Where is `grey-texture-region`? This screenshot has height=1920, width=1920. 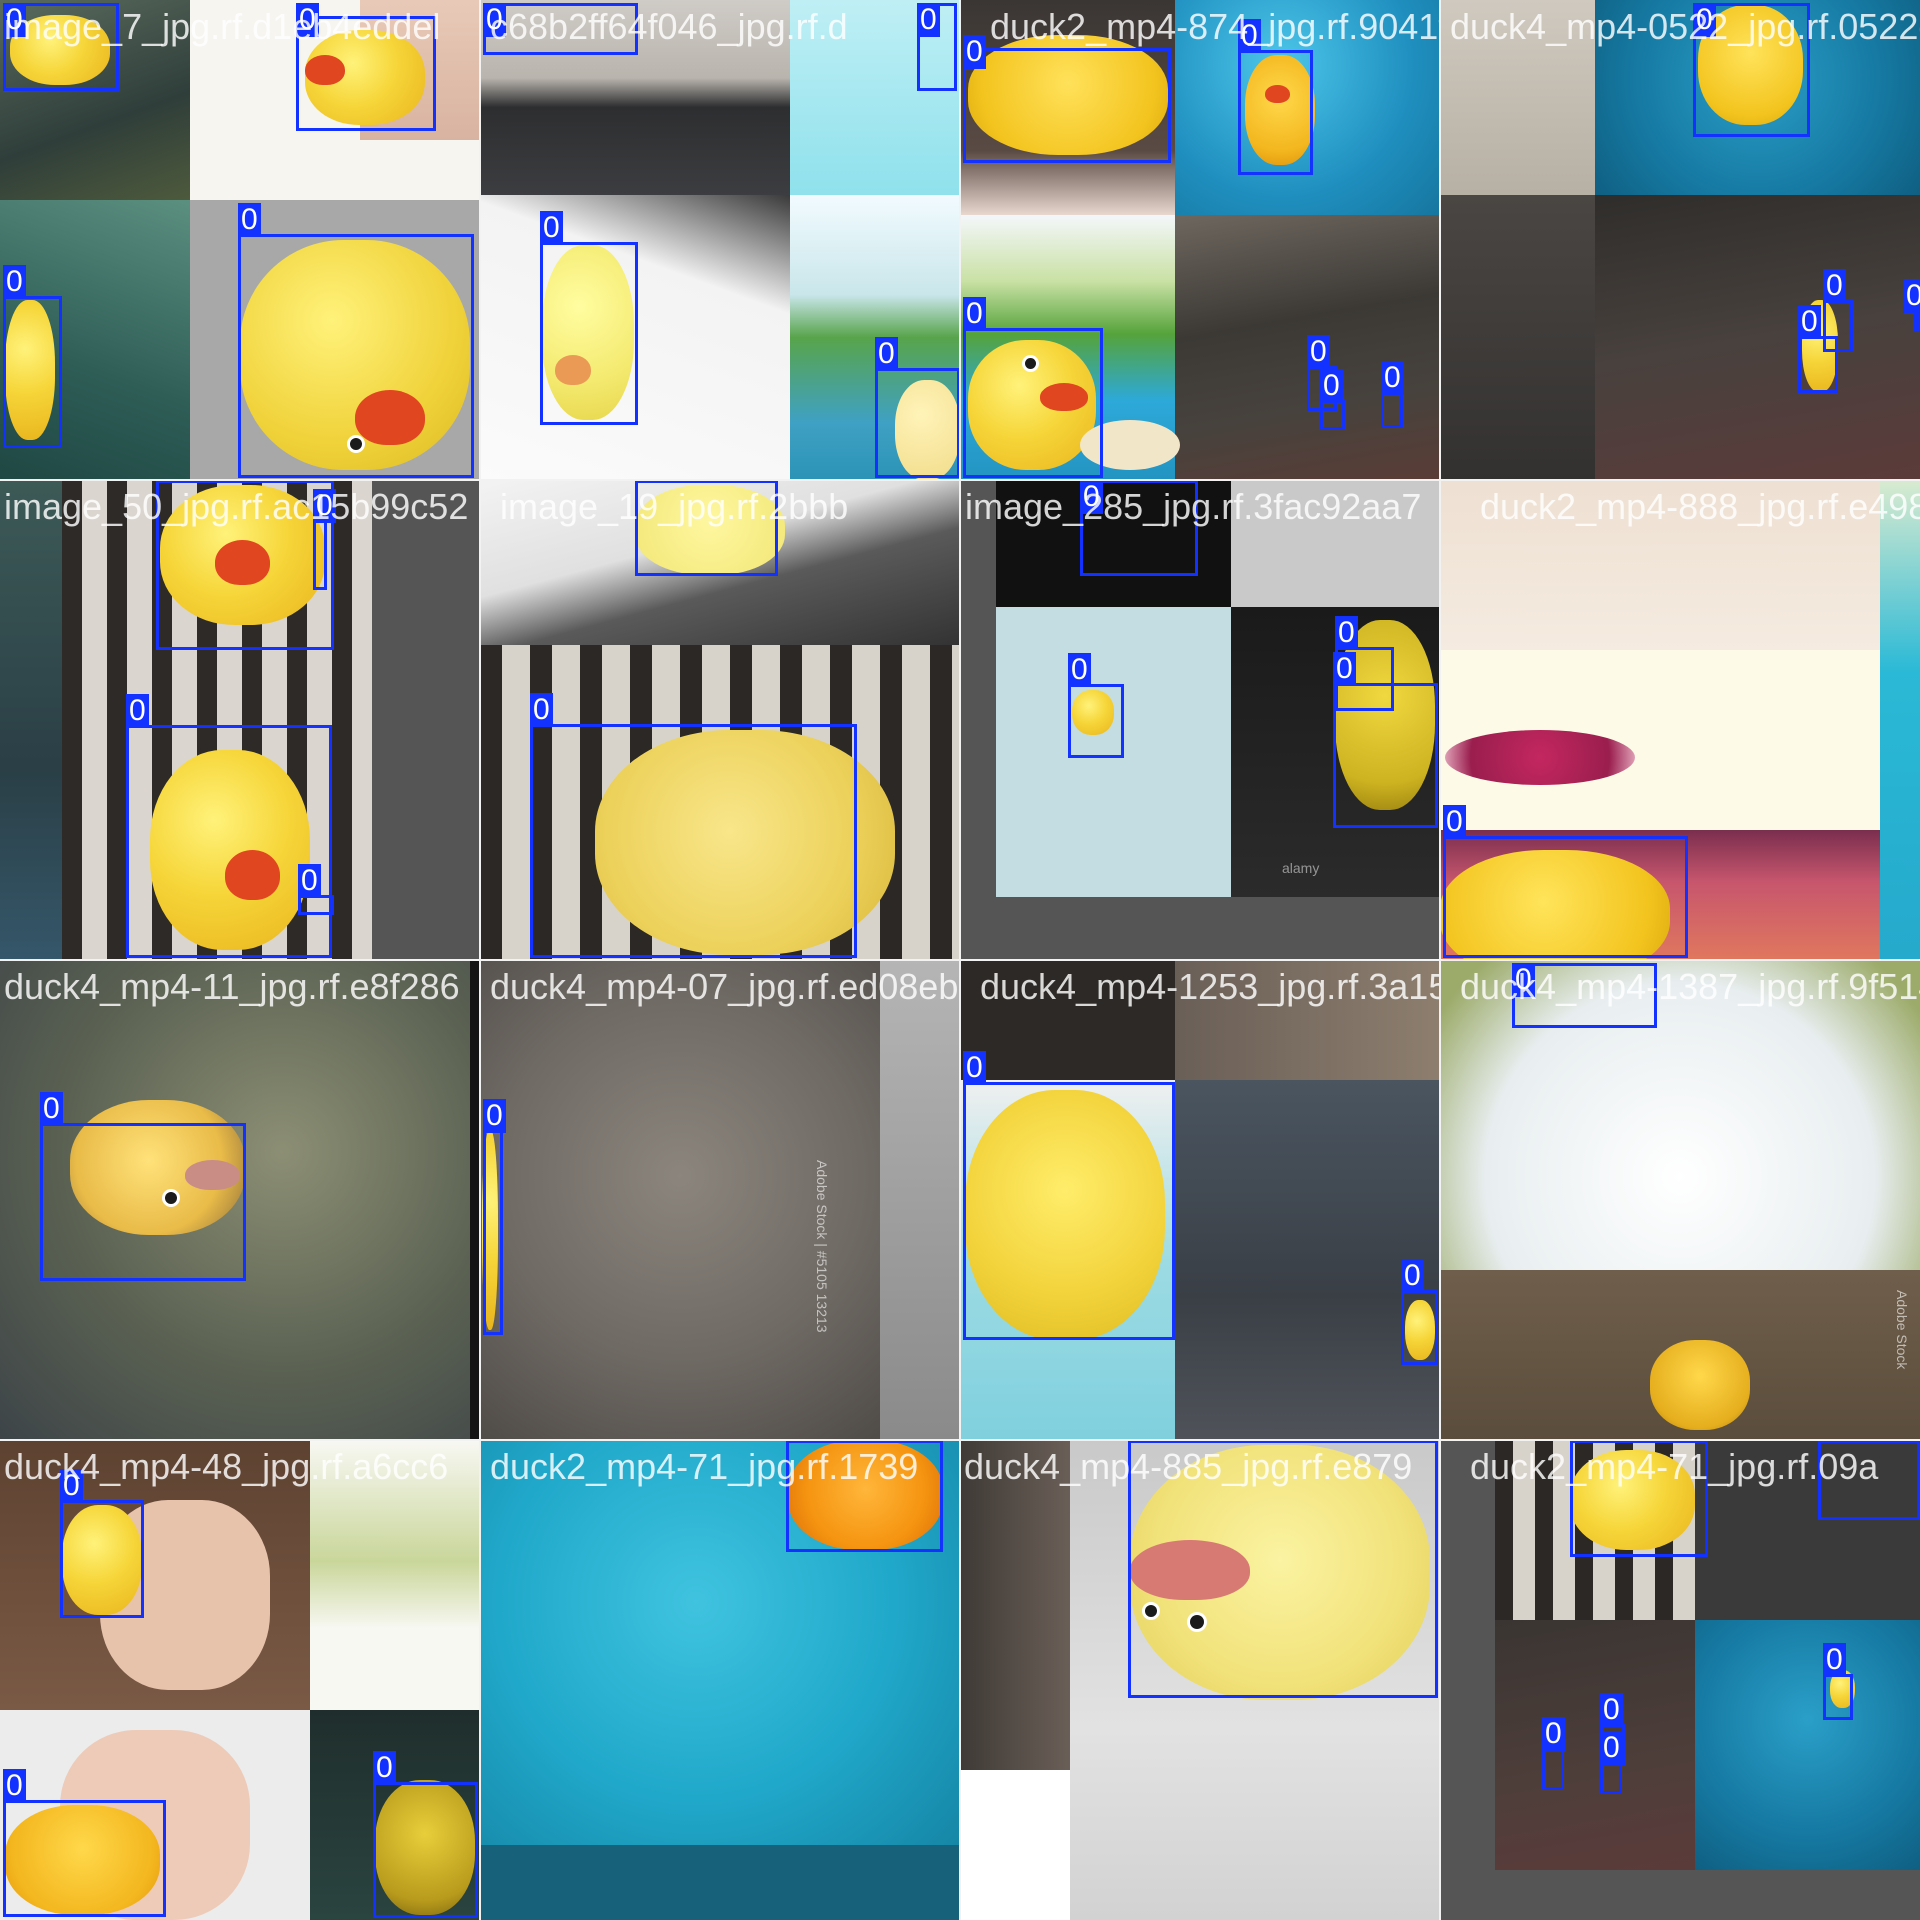 grey-texture-region is located at coordinates (920, 1200).